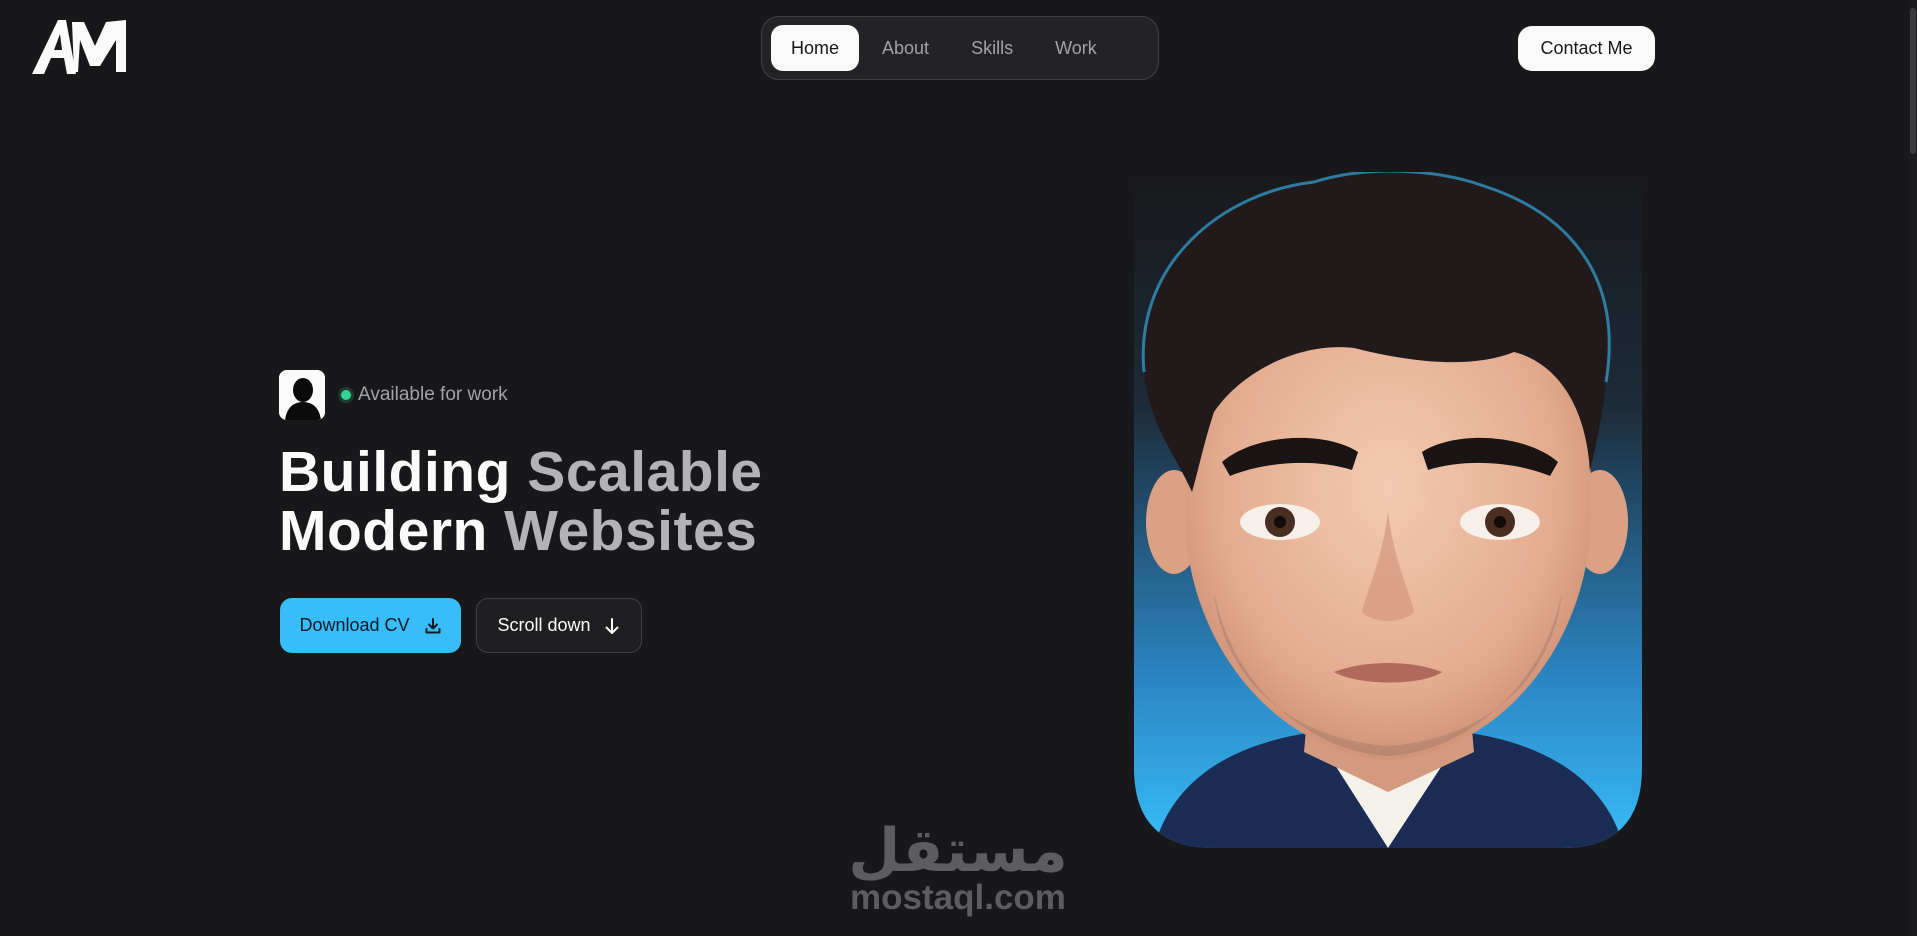 This screenshot has height=936, width=1917. I want to click on nav-skills: Skills, so click(992, 48).